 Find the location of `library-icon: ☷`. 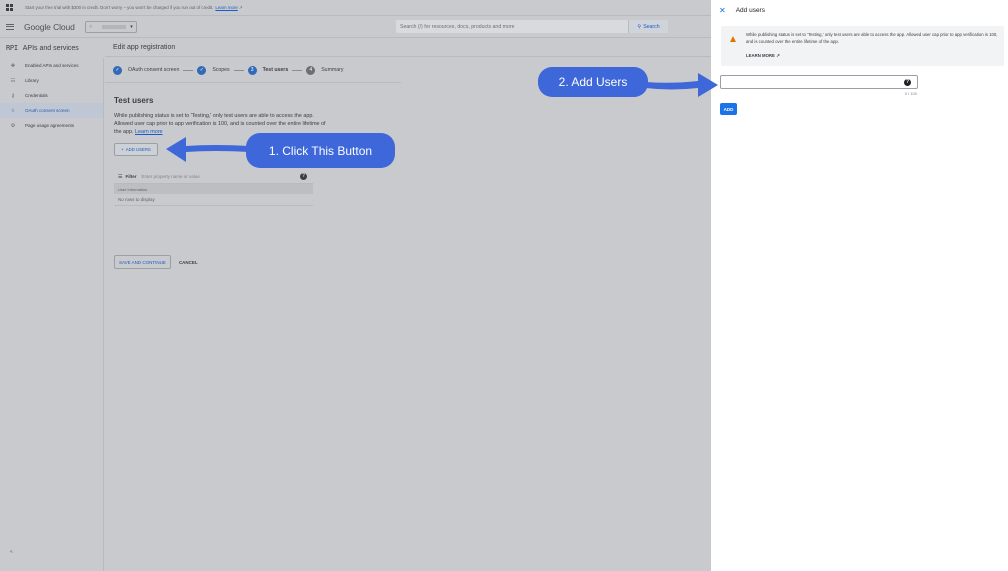

library-icon: ☷ is located at coordinates (13, 80).